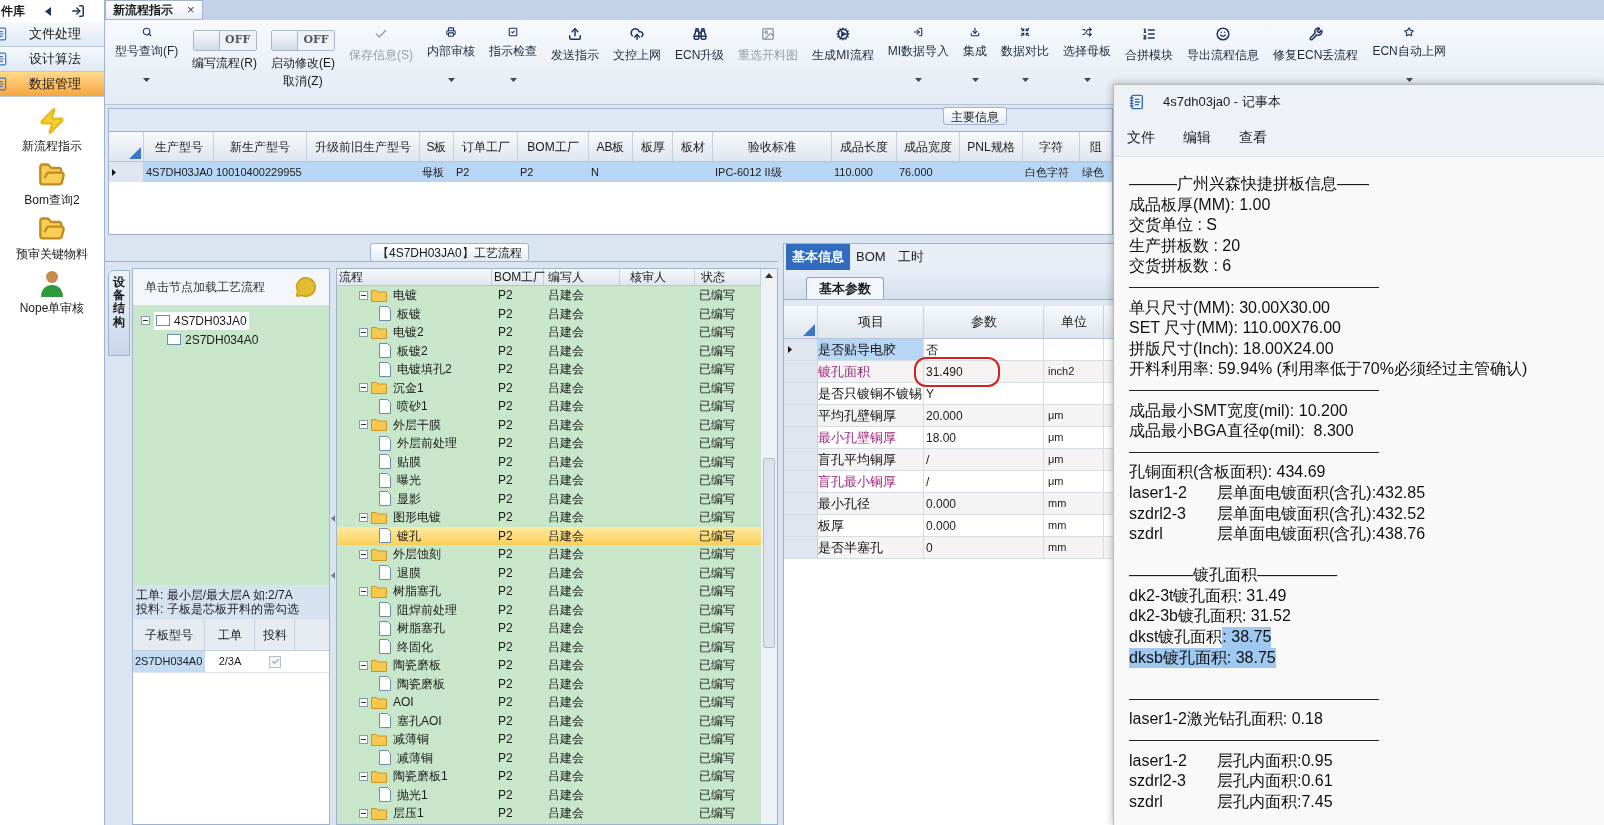 The width and height of the screenshot is (1604, 825). Describe the element at coordinates (611, 146) in the screenshot. I see `column-header: AB板` at that location.